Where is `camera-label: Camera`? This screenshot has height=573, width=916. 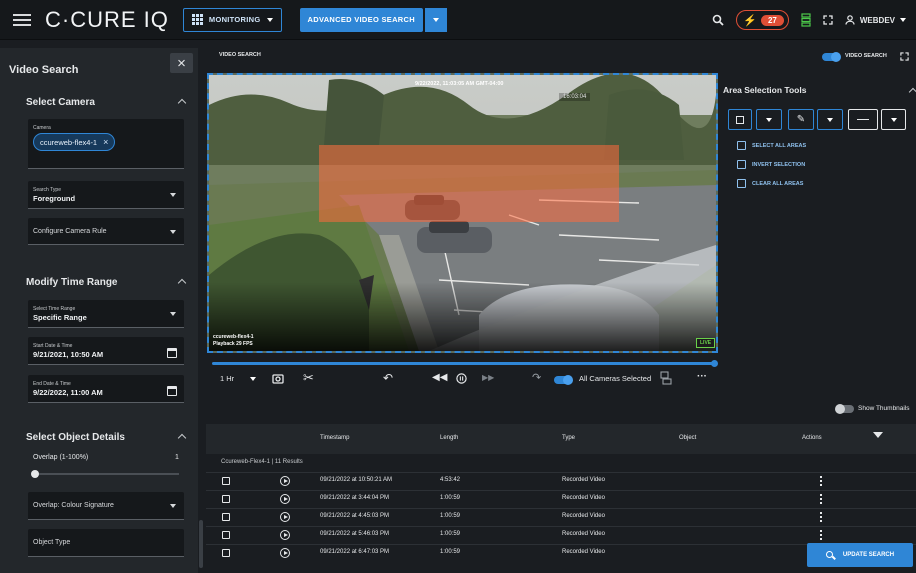
camera-label: Camera is located at coordinates (42, 128).